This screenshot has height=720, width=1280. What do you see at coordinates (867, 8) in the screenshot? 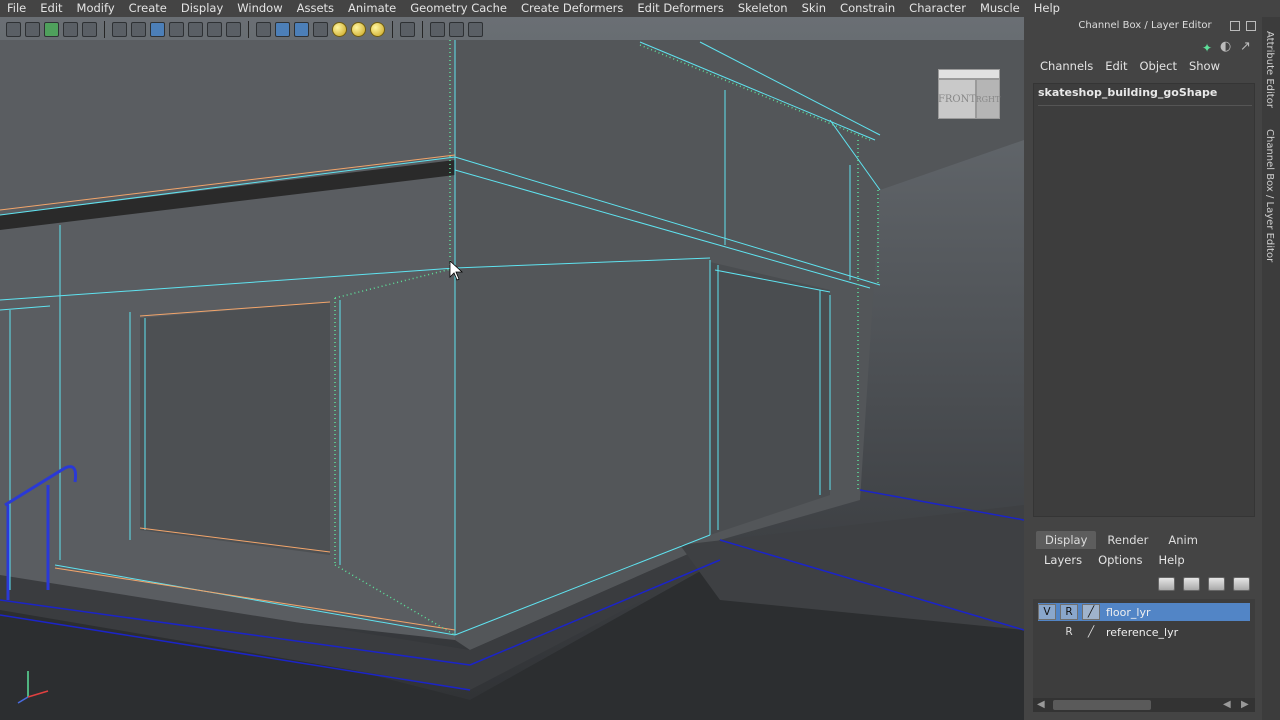
I see `menu-constrain: Constrain` at bounding box center [867, 8].